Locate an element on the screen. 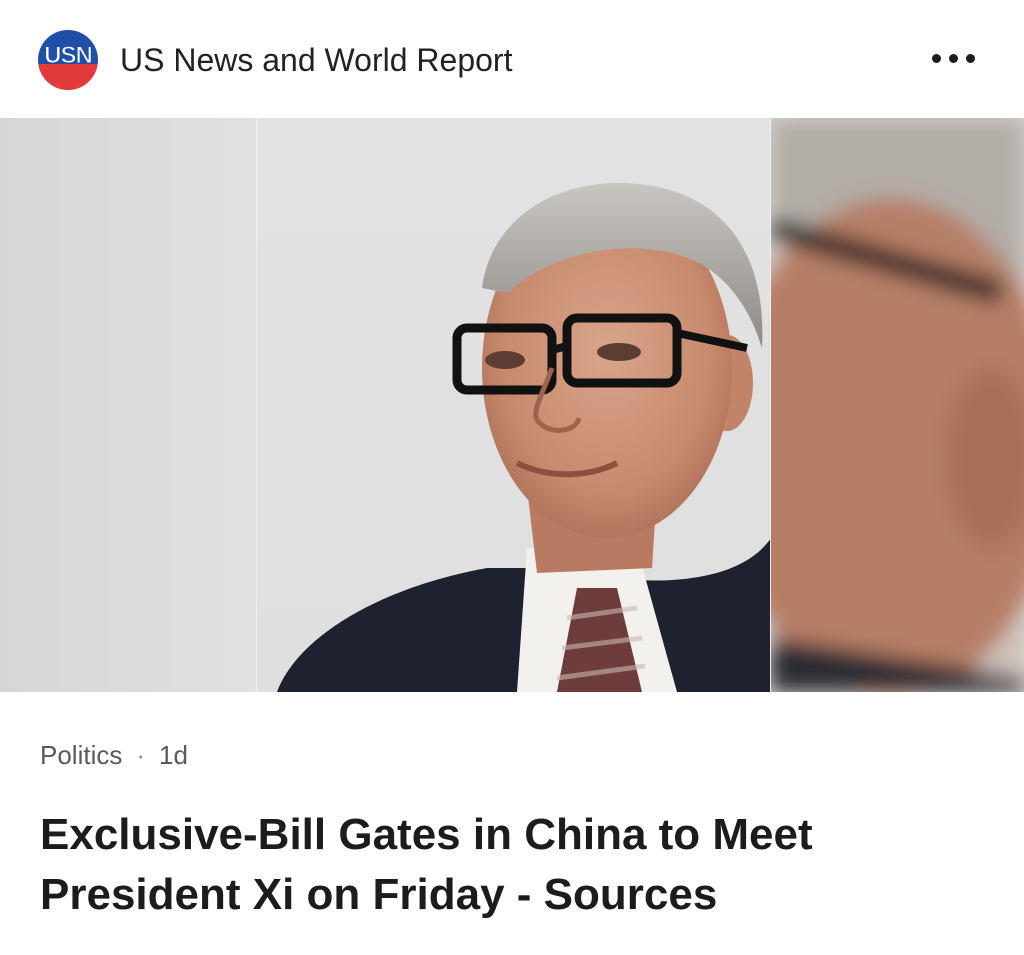 The image size is (1024, 955). image-panel-closeup is located at coordinates (897, 405).